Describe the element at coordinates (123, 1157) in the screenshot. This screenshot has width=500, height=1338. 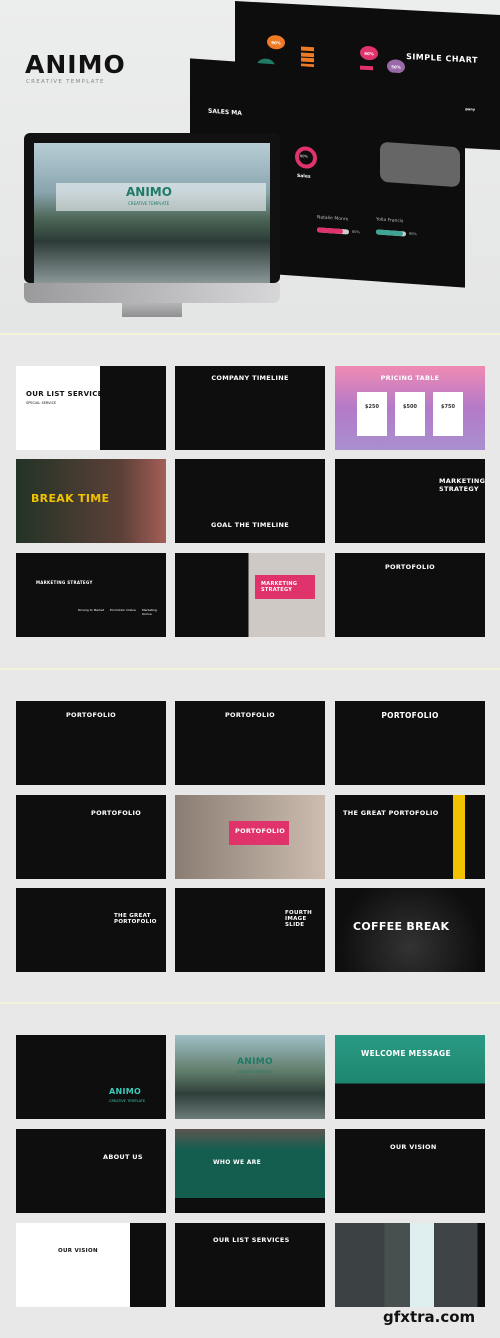
I see `slide-title: ABOUT US` at that location.